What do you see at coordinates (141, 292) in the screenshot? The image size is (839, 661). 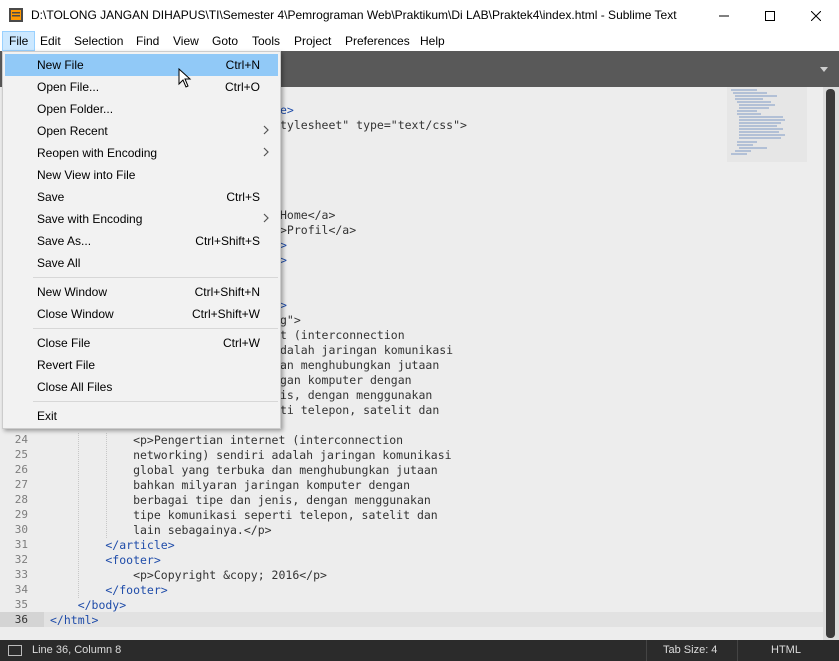 I see `menu-item-new-window: New Window Ctrl+Shift+N` at bounding box center [141, 292].